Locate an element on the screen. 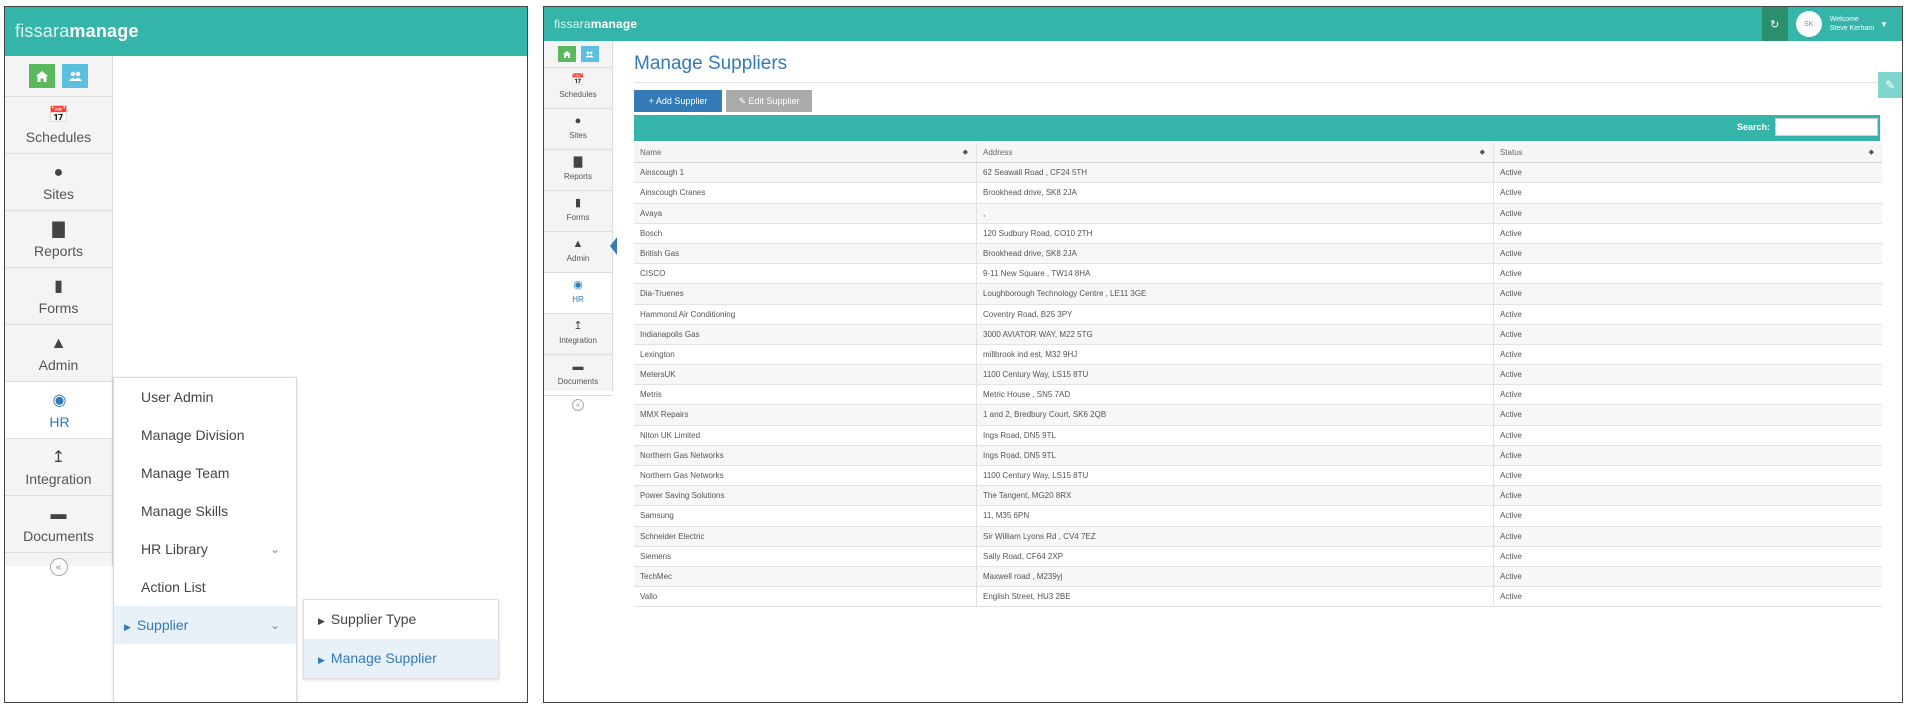  sort-icon: ◆ is located at coordinates (965, 152).